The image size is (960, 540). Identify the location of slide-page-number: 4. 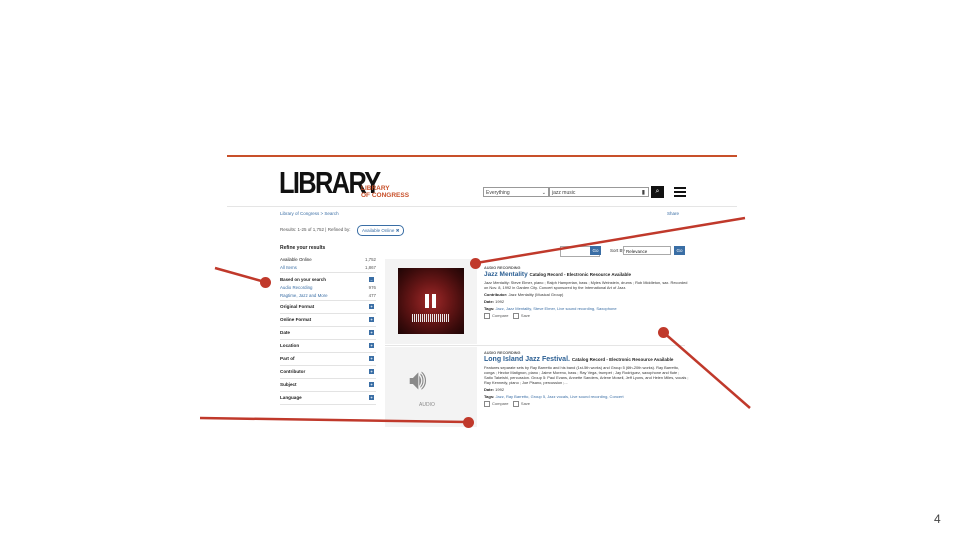
(937, 519).